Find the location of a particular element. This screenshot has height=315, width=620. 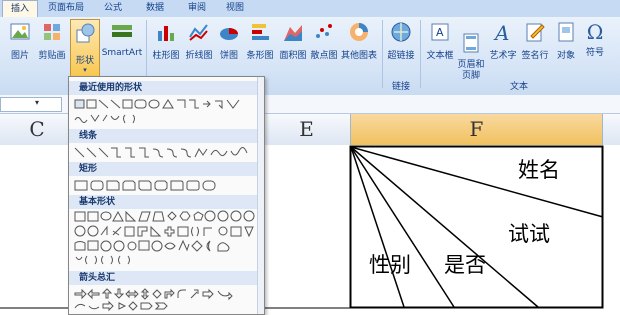

lines-gallery is located at coordinates (167, 153).